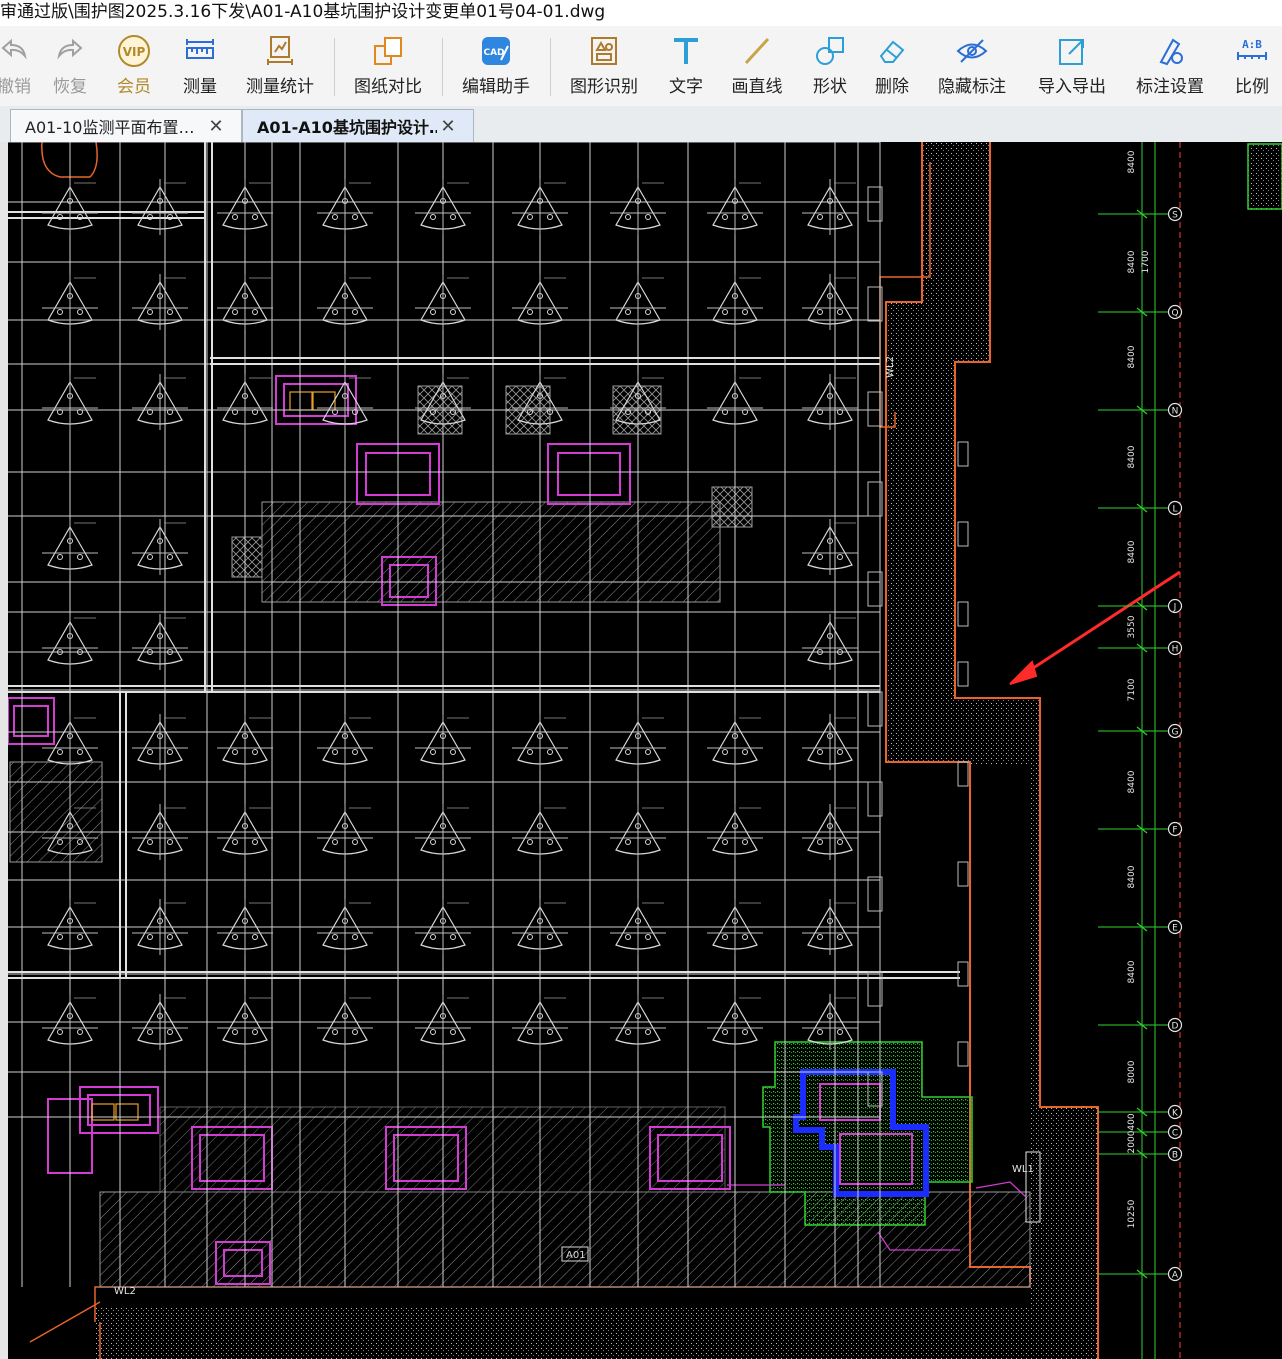  What do you see at coordinates (1175, 1276) in the screenshot?
I see `axis-bubble-label: A` at bounding box center [1175, 1276].